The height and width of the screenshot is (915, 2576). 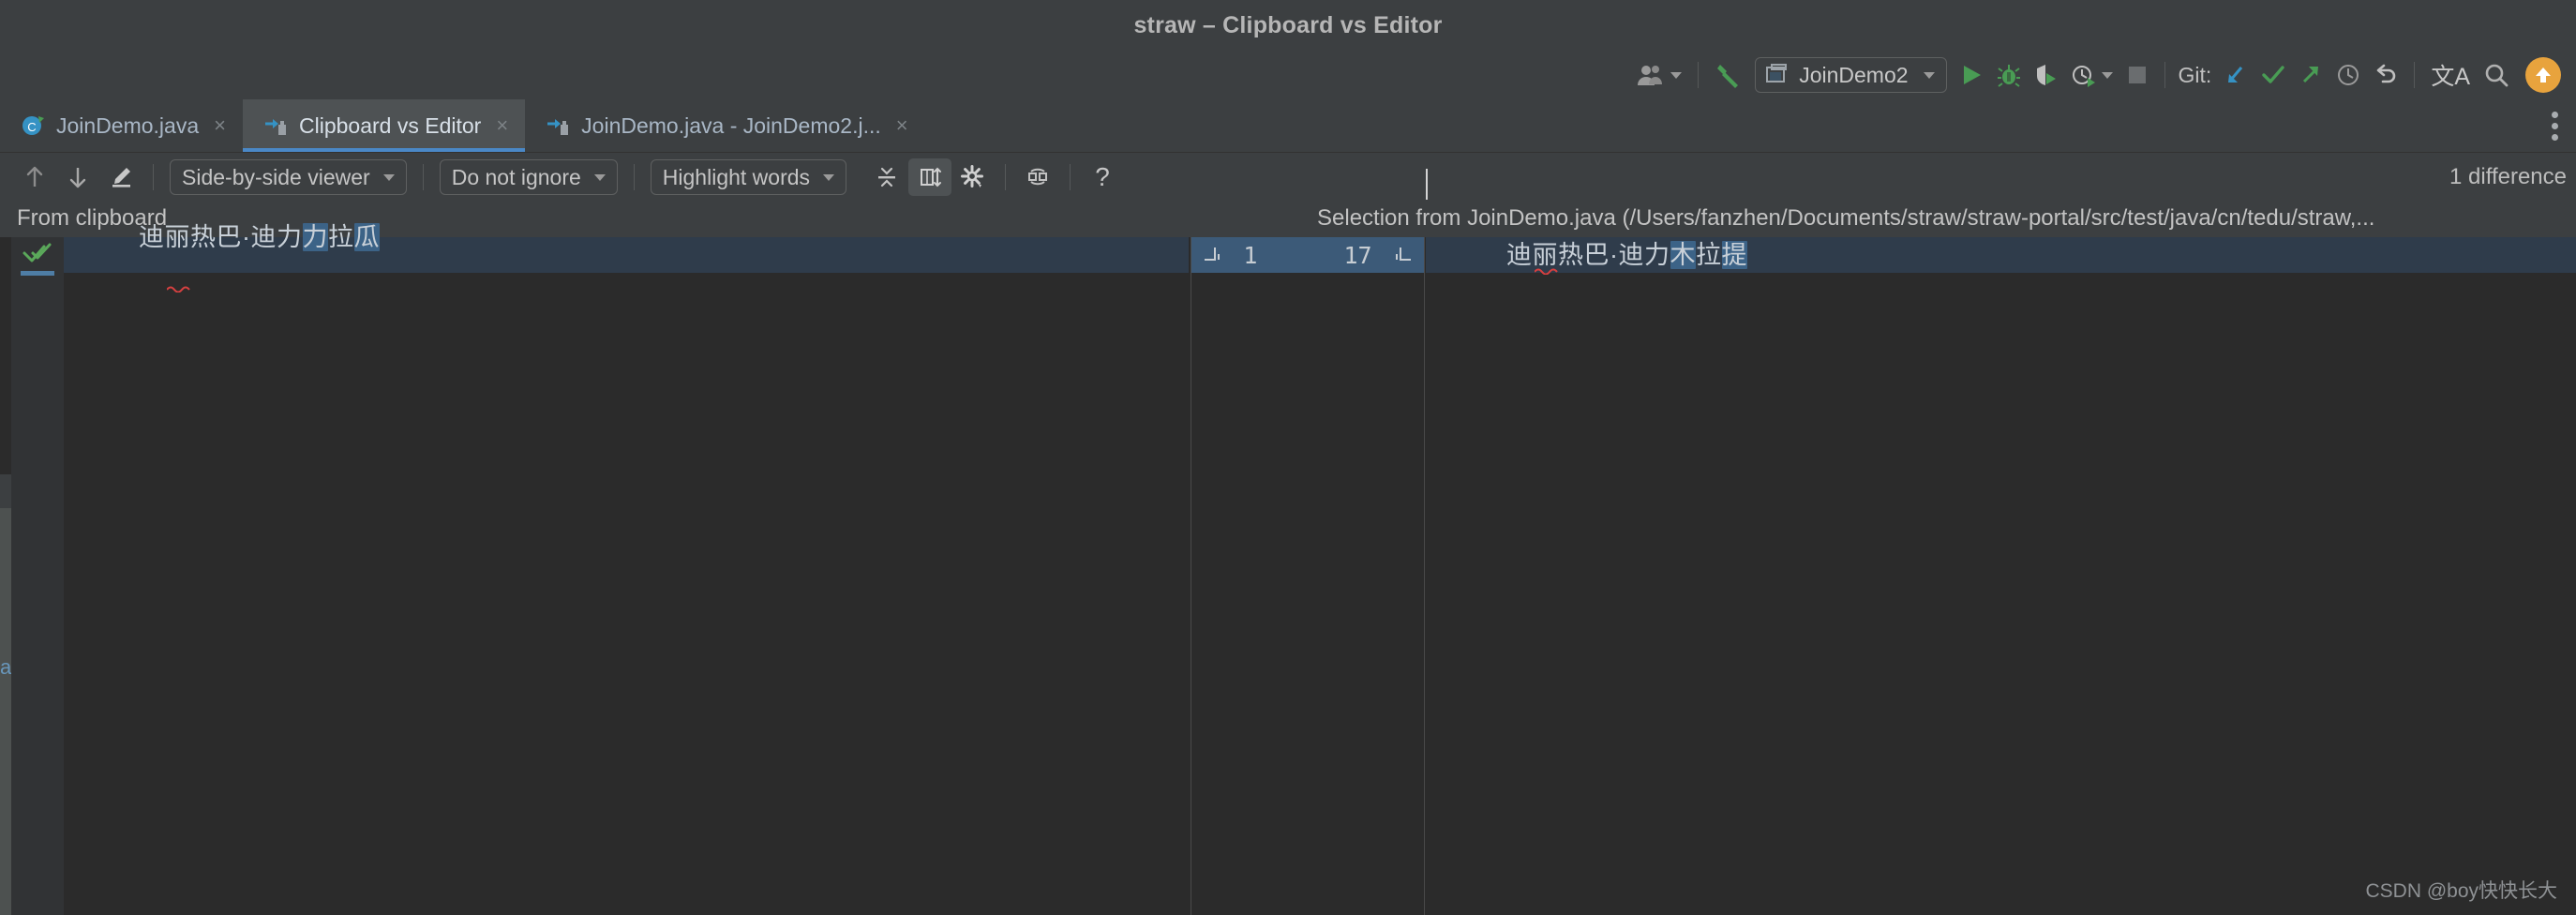 What do you see at coordinates (1288, 126) in the screenshot?
I see `editor-tab-bar: C JoinDemo.java × Clipboard vs Editor ×` at bounding box center [1288, 126].